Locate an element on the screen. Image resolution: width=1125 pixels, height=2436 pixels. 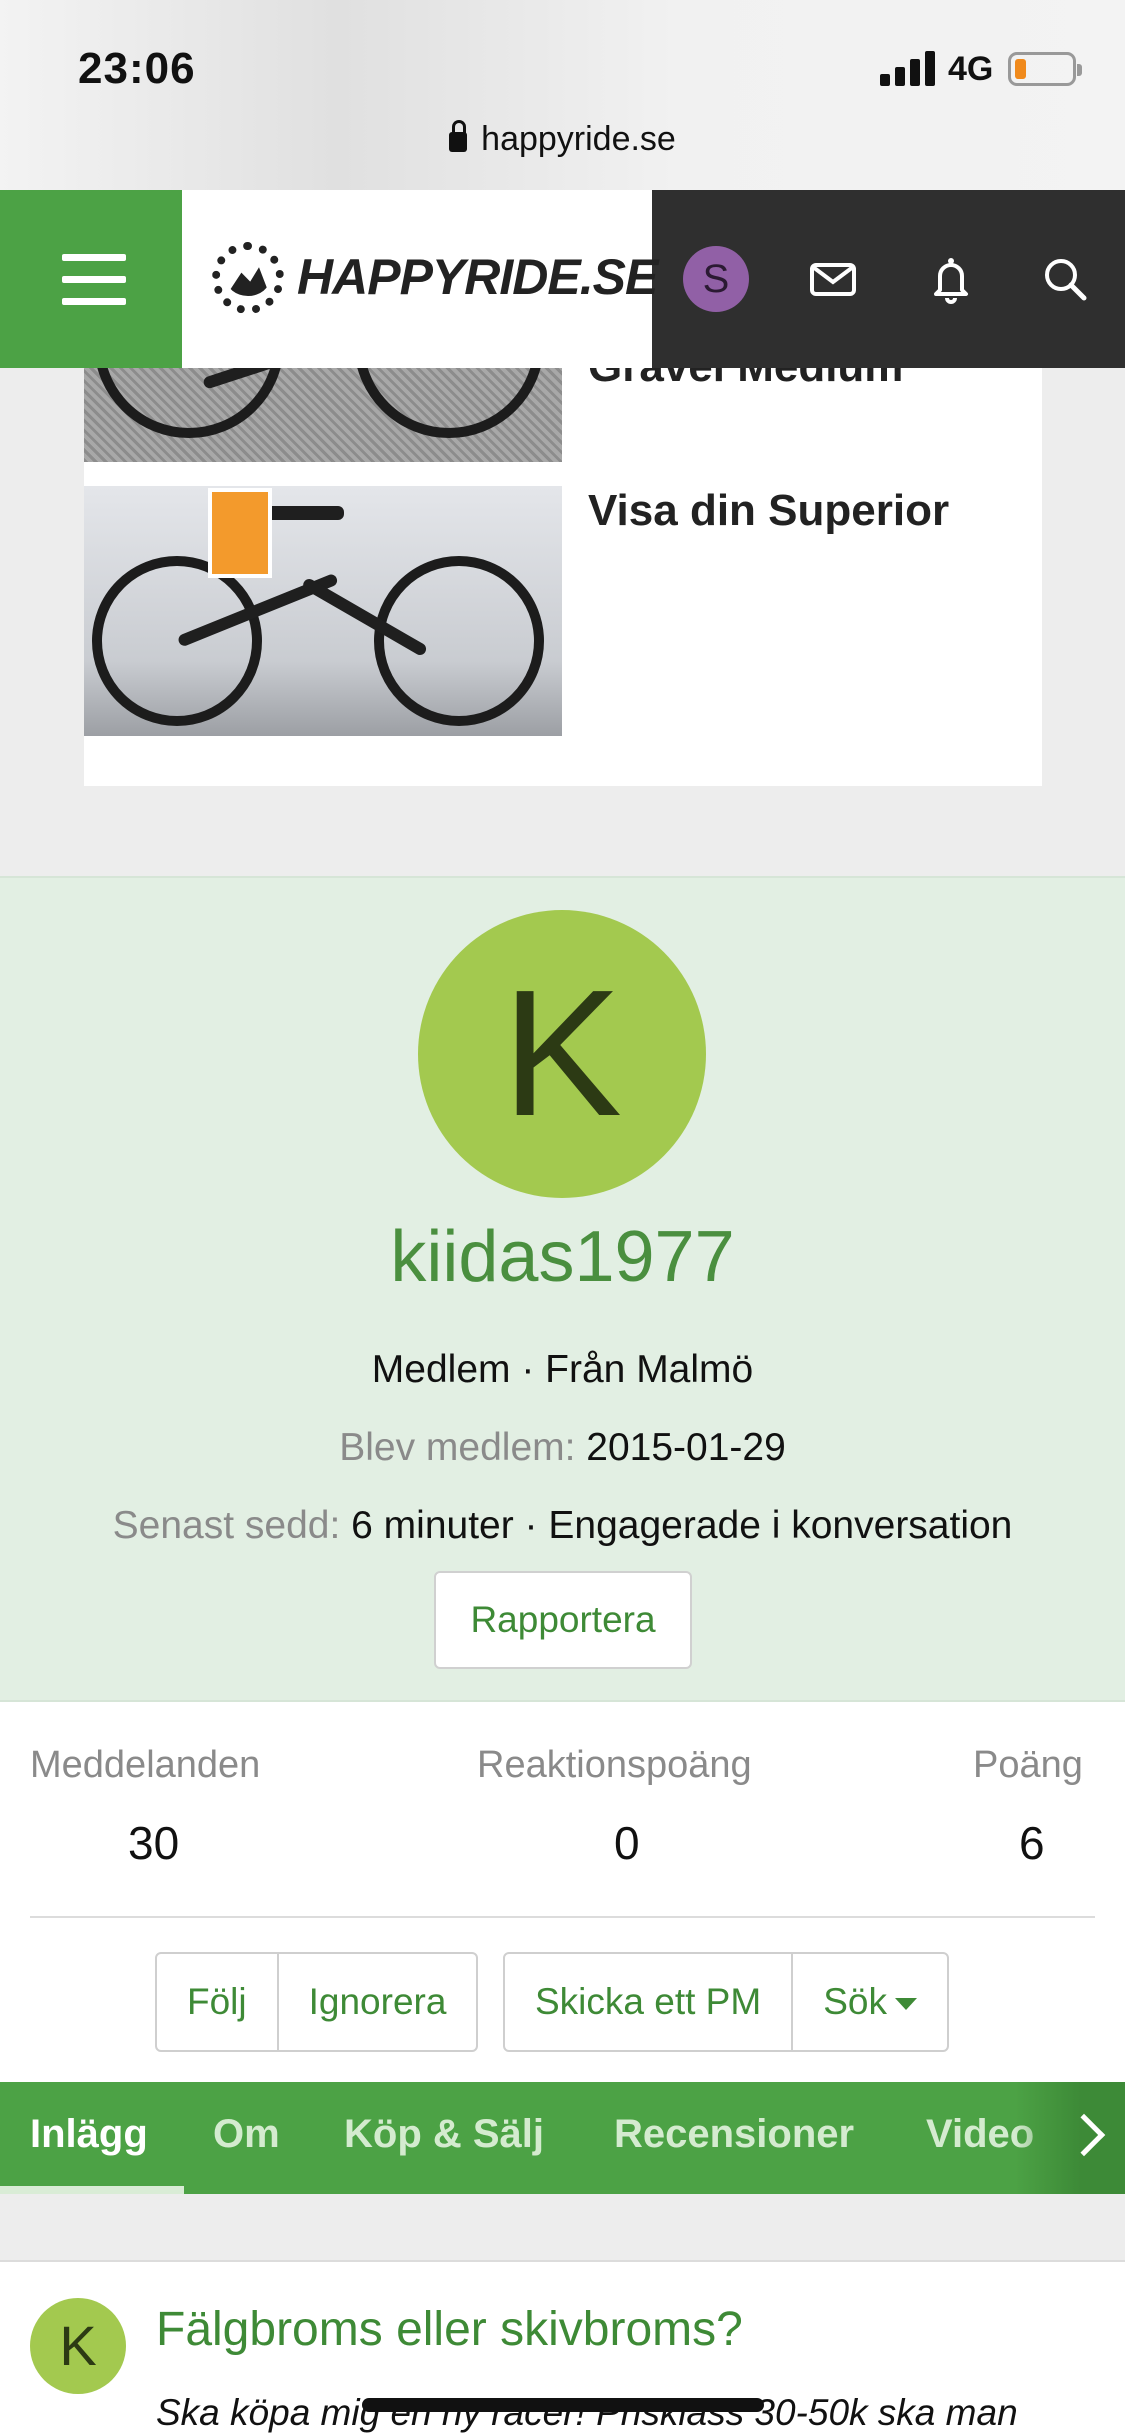
mail-icon is located at coordinates (833, 279).